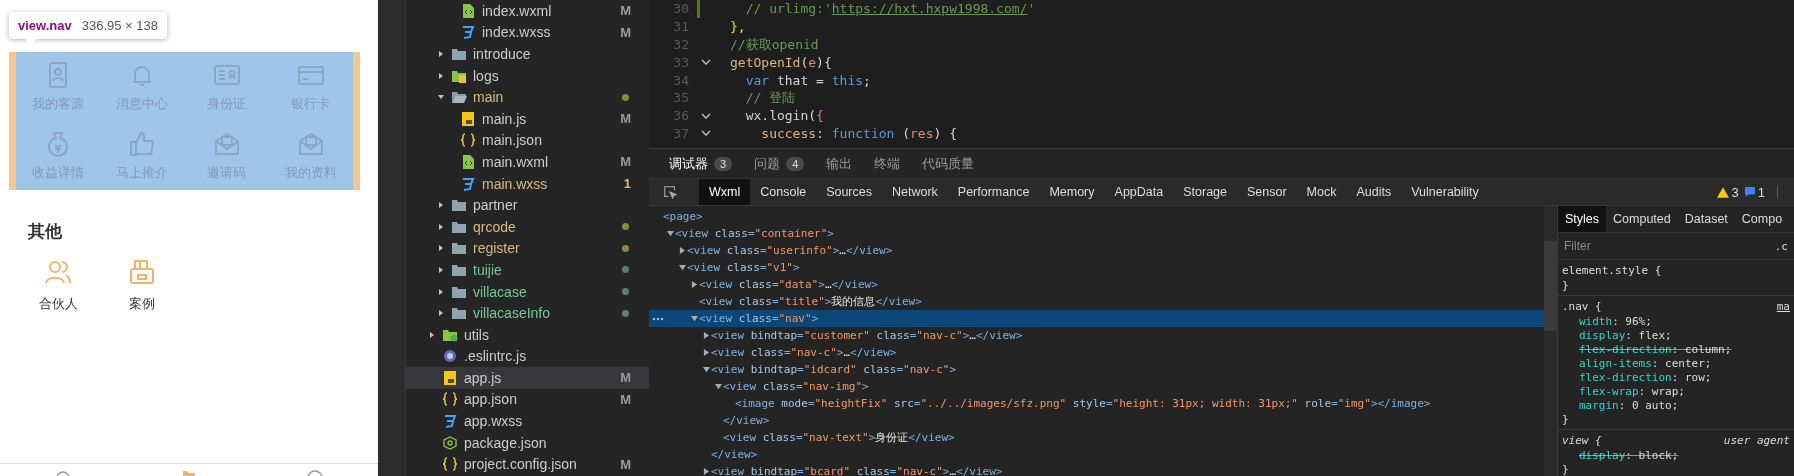 Image resolution: width=1794 pixels, height=476 pixels. Describe the element at coordinates (1096, 420) in the screenshot. I see `wxml-closing-tag: </view>` at that location.